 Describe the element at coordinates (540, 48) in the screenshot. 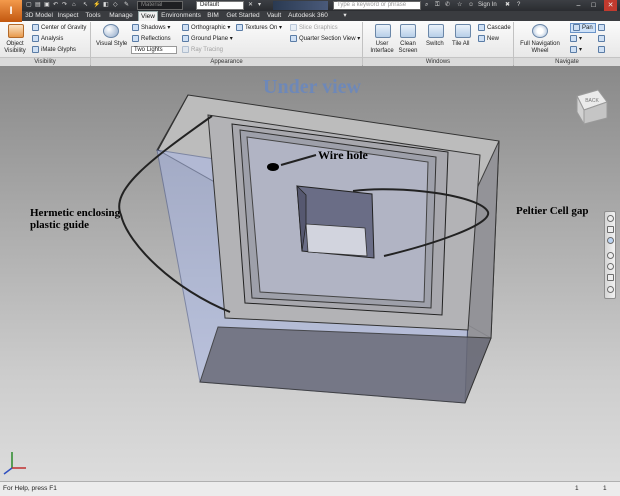

I see `full-navigation-wheel-button: Full Navigation Wheel` at that location.